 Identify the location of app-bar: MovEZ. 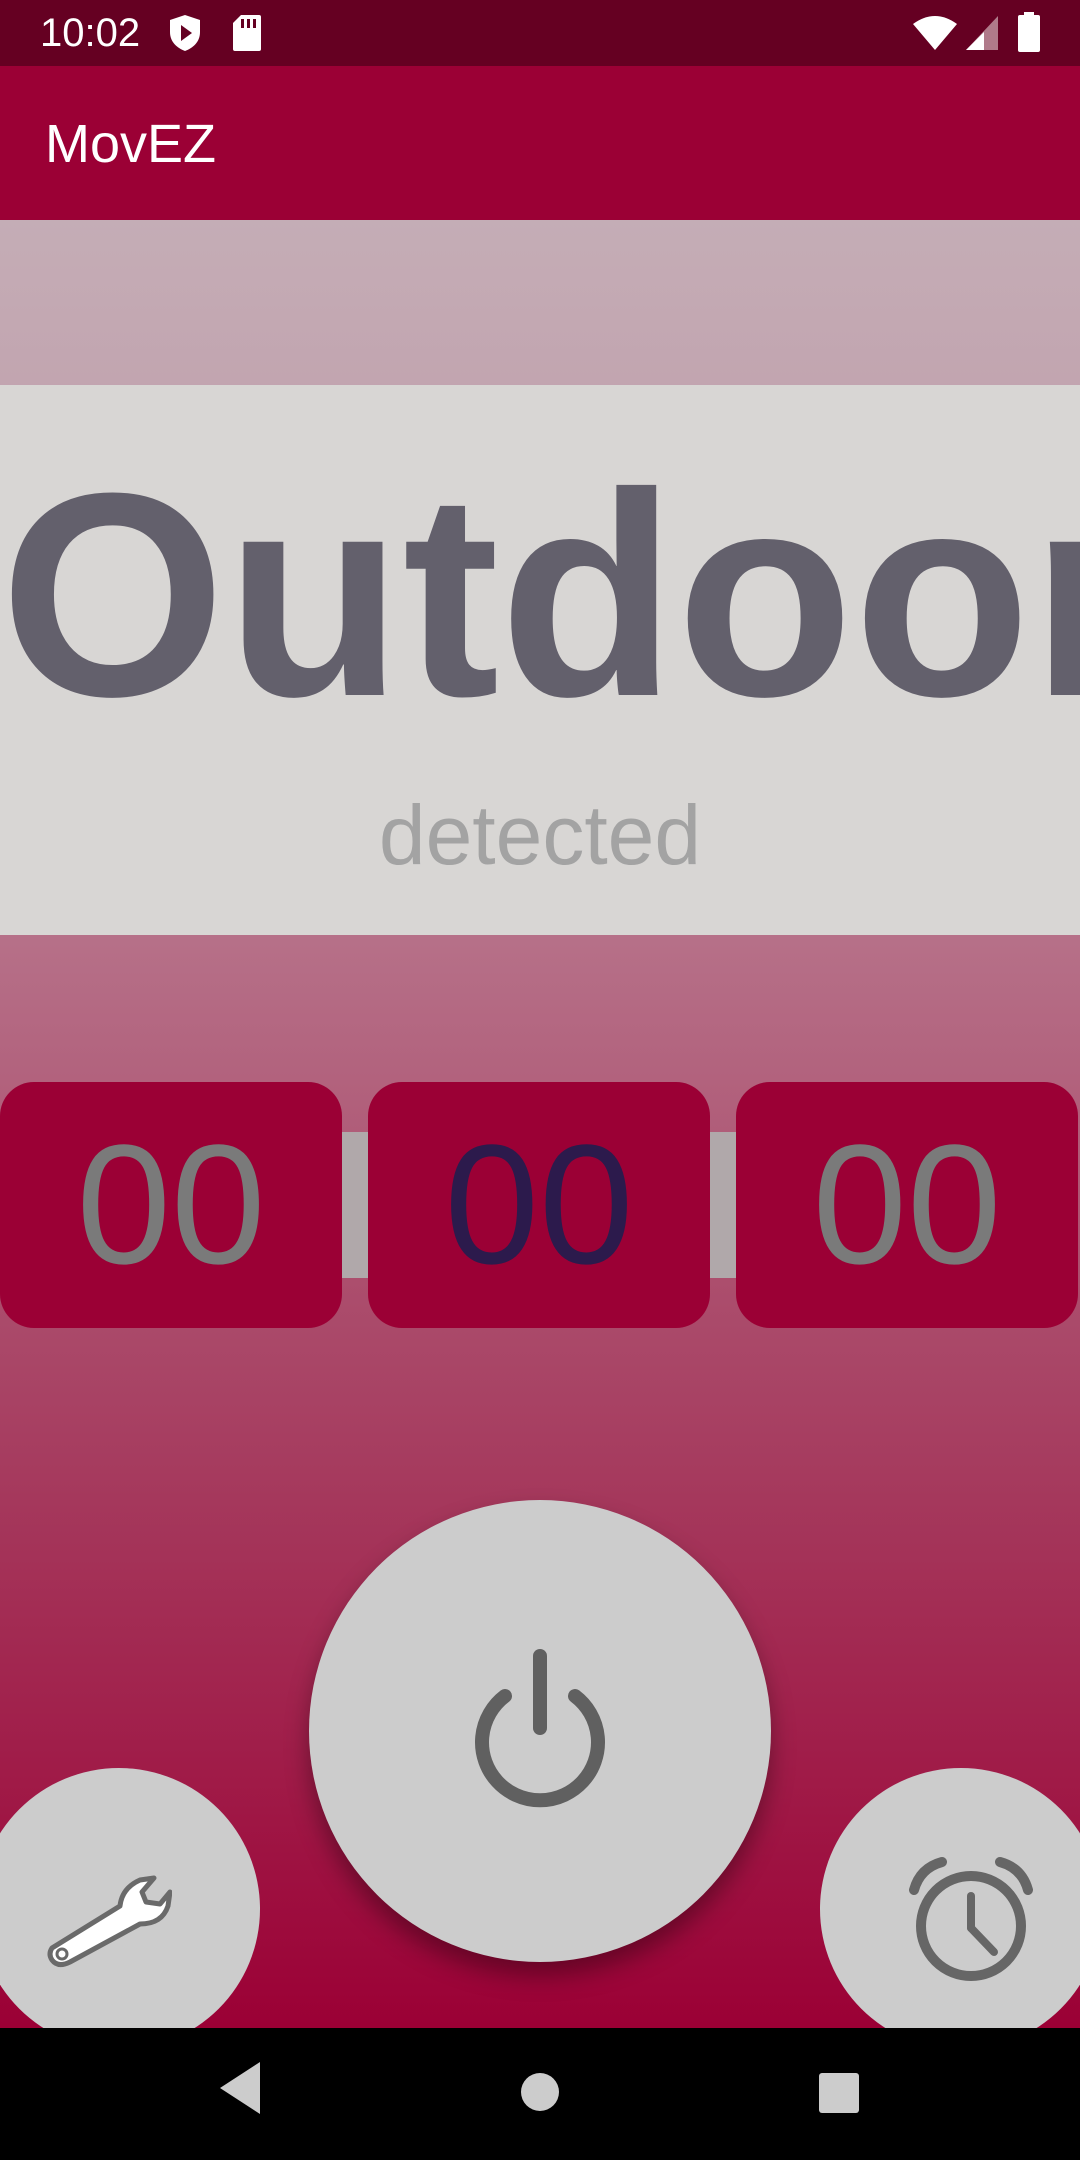
(540, 143).